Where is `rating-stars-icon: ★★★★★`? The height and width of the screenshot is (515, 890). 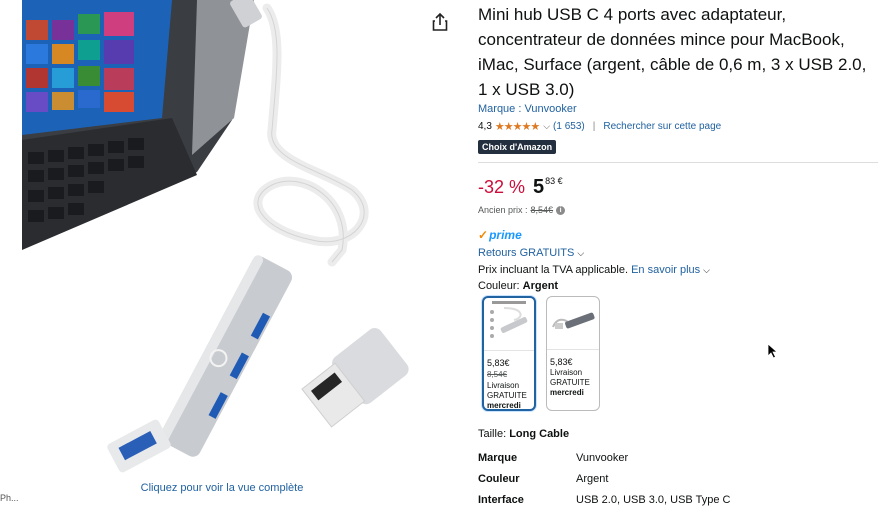
rating-stars-icon: ★★★★★ is located at coordinates (517, 126).